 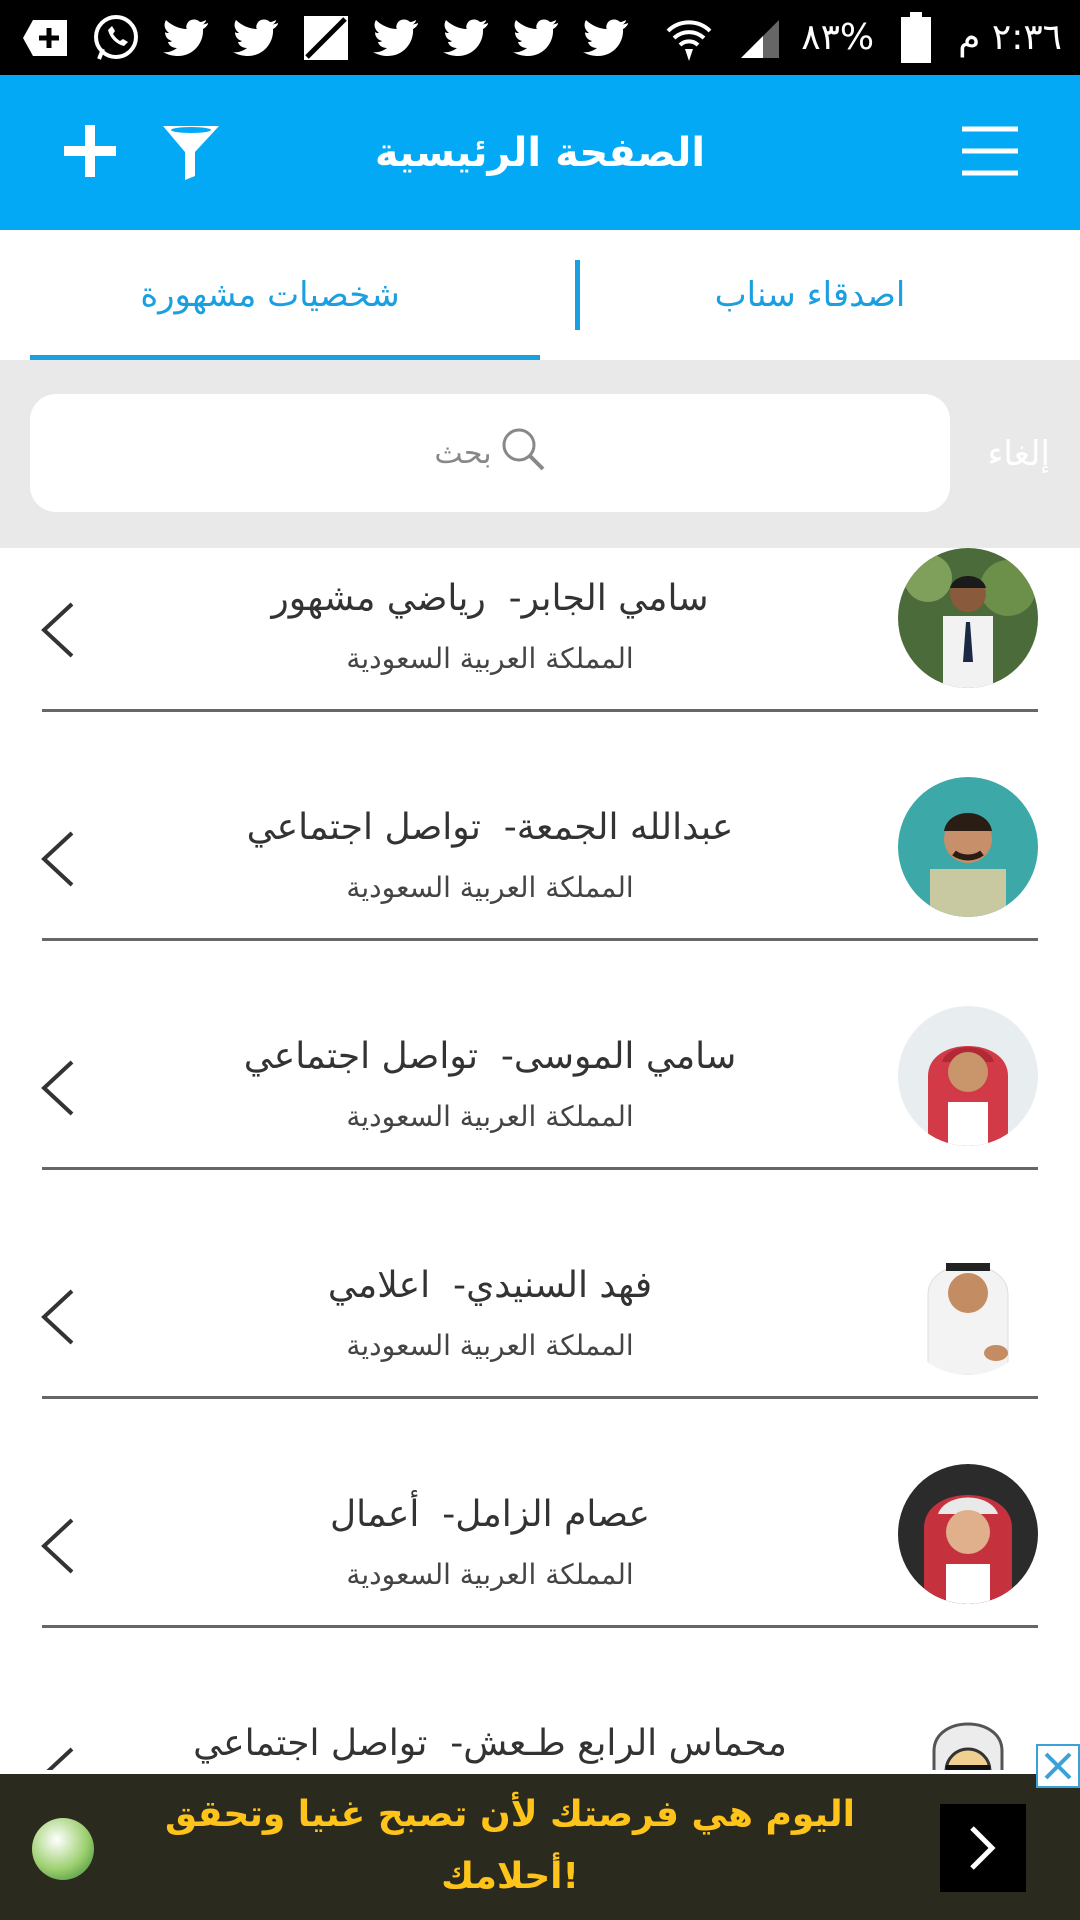 What do you see at coordinates (759, 38) in the screenshot?
I see `signal-icon` at bounding box center [759, 38].